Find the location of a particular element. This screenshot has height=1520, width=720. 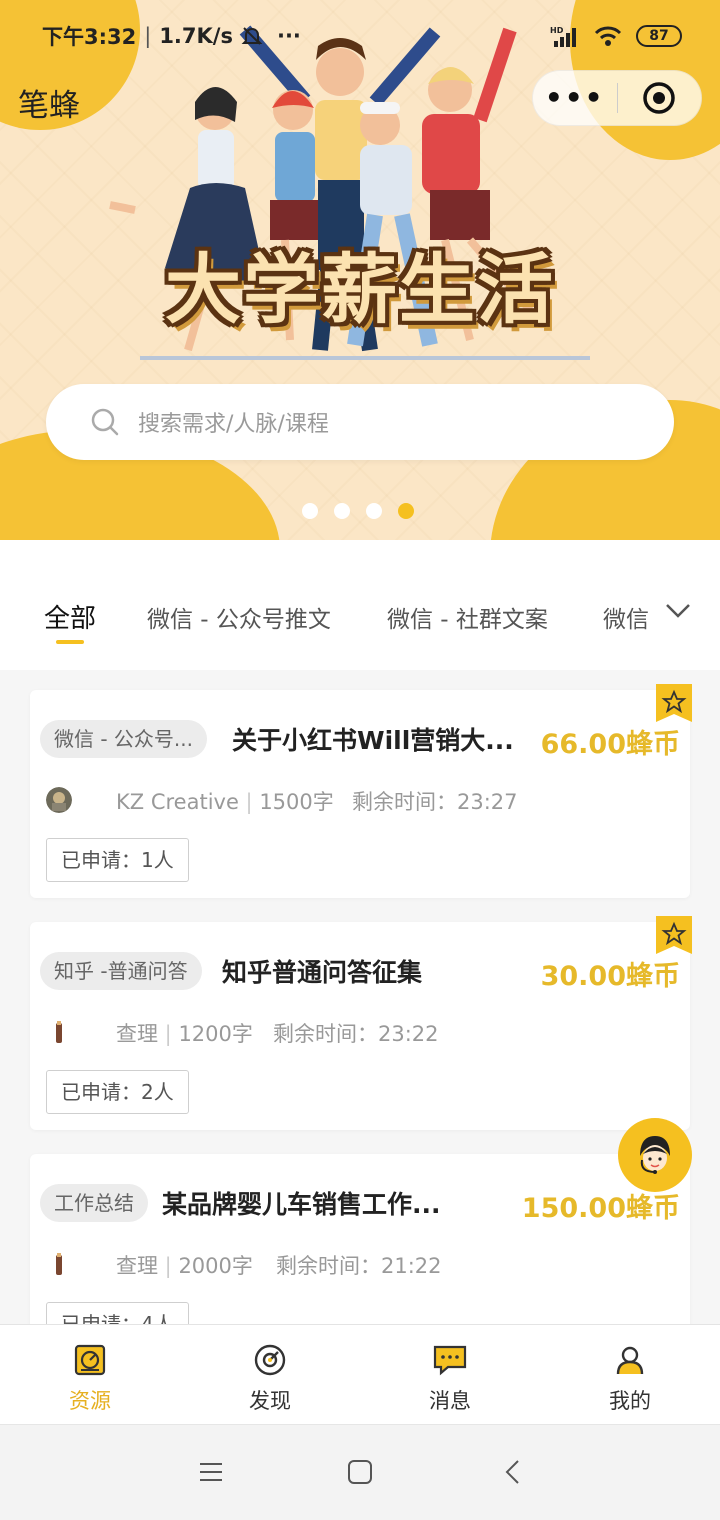

svg-text: HD is located at coordinates (557, 30).